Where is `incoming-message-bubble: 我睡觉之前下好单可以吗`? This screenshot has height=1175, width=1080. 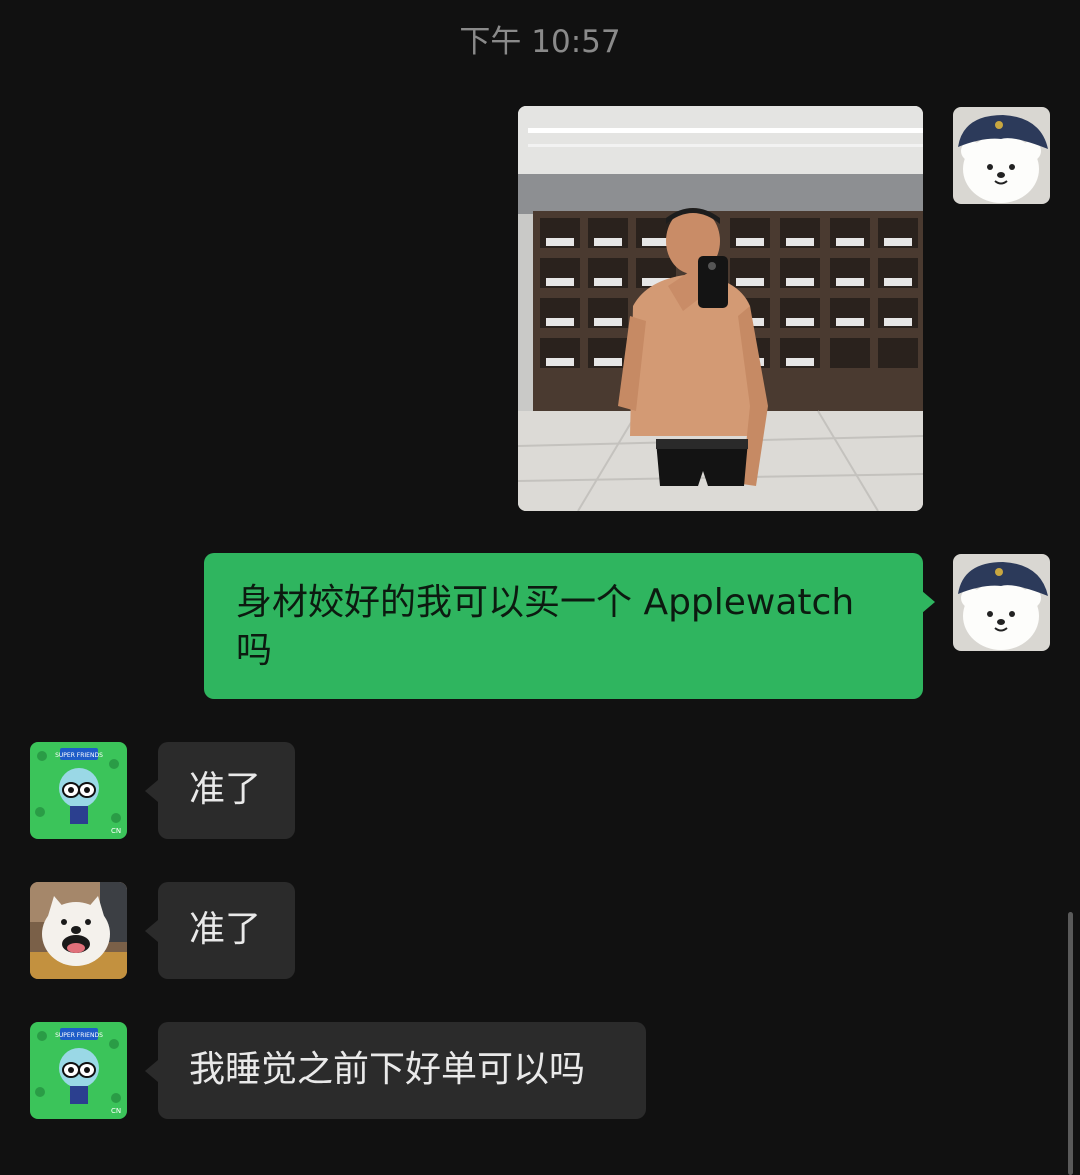
incoming-message-bubble: 我睡觉之前下好单可以吗 is located at coordinates (402, 1070).